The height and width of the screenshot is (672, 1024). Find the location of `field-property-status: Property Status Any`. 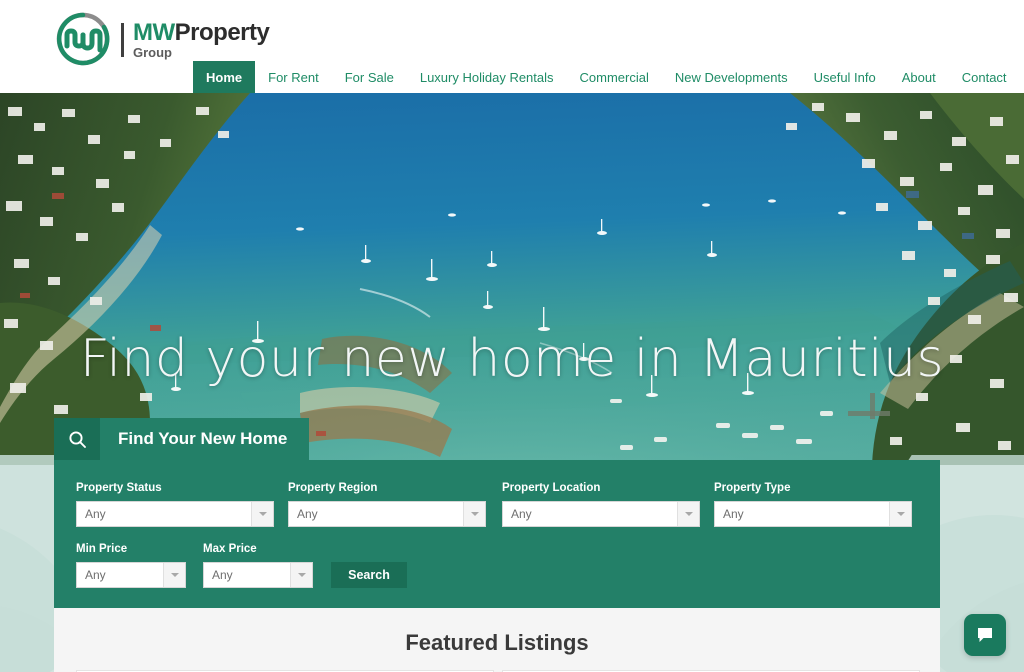

field-property-status: Property Status Any is located at coordinates (182, 504).